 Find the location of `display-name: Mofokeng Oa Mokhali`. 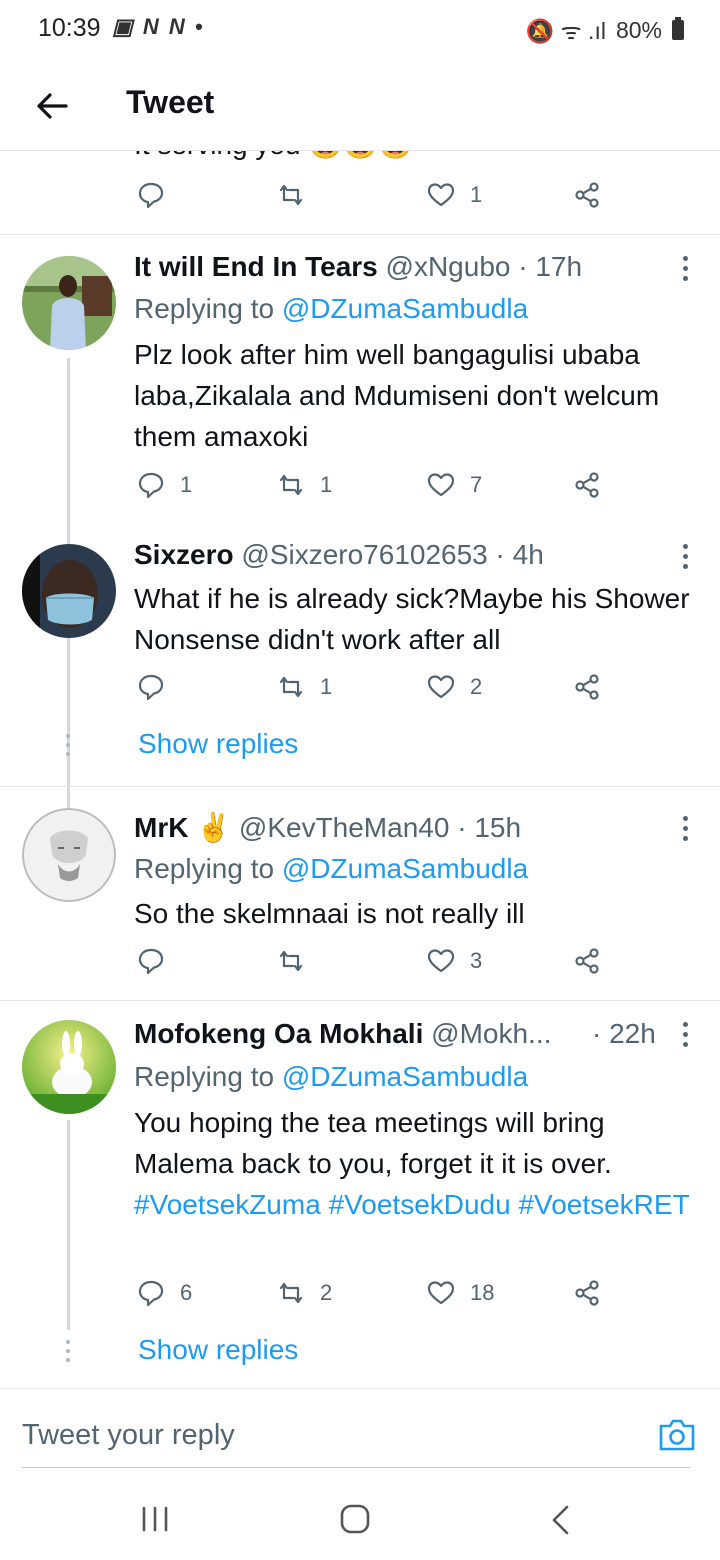

display-name: Mofokeng Oa Mokhali is located at coordinates (278, 1033).